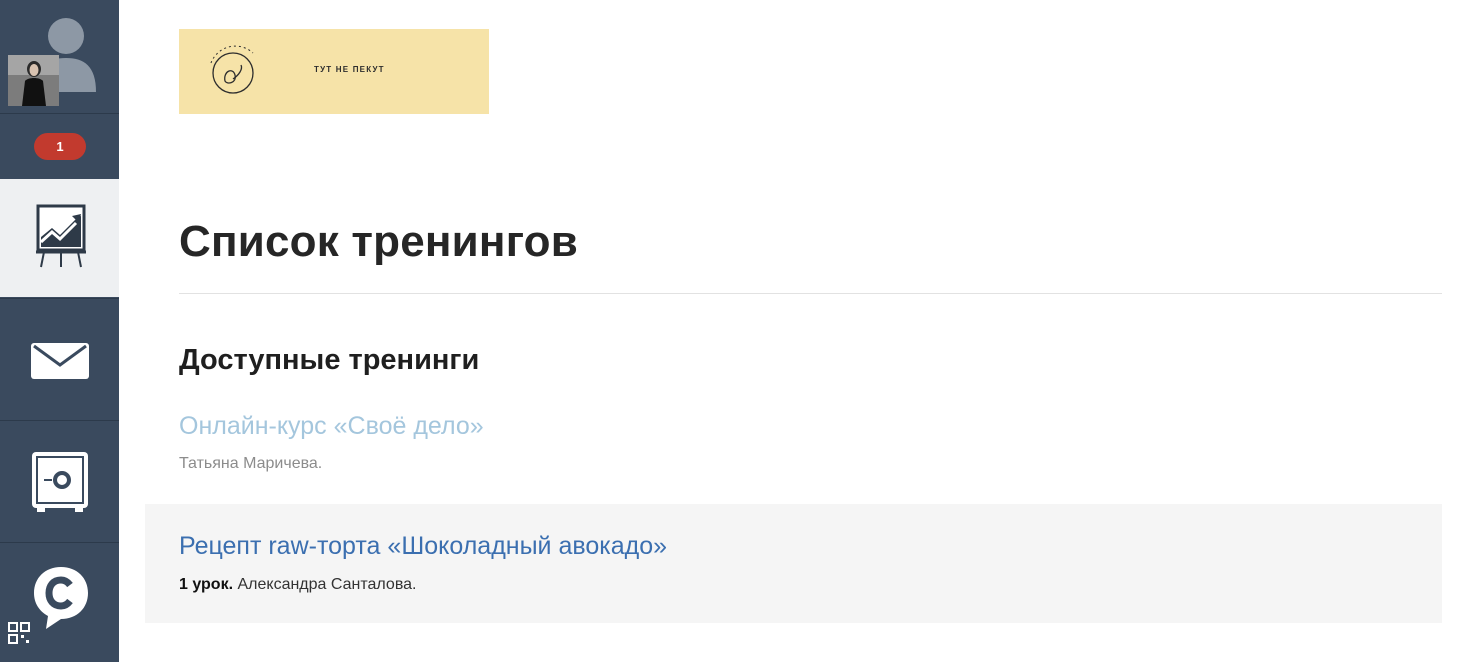 The height and width of the screenshot is (663, 1460). I want to click on course-author: Татьяна Маричева., so click(250, 464).